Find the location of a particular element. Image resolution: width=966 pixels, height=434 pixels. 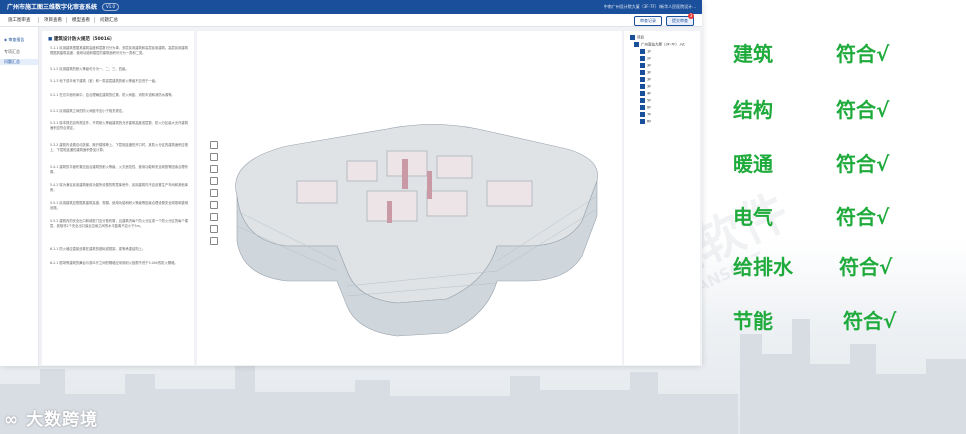

version-tag: V1.0 is located at coordinates (111, 7).